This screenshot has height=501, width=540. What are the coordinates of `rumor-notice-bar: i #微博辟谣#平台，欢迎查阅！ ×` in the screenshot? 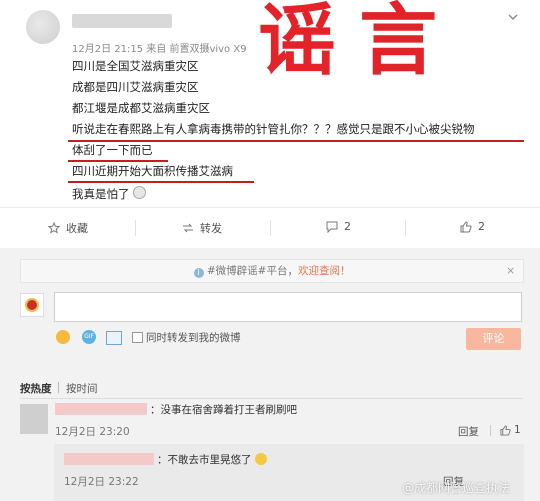 It's located at (272, 271).